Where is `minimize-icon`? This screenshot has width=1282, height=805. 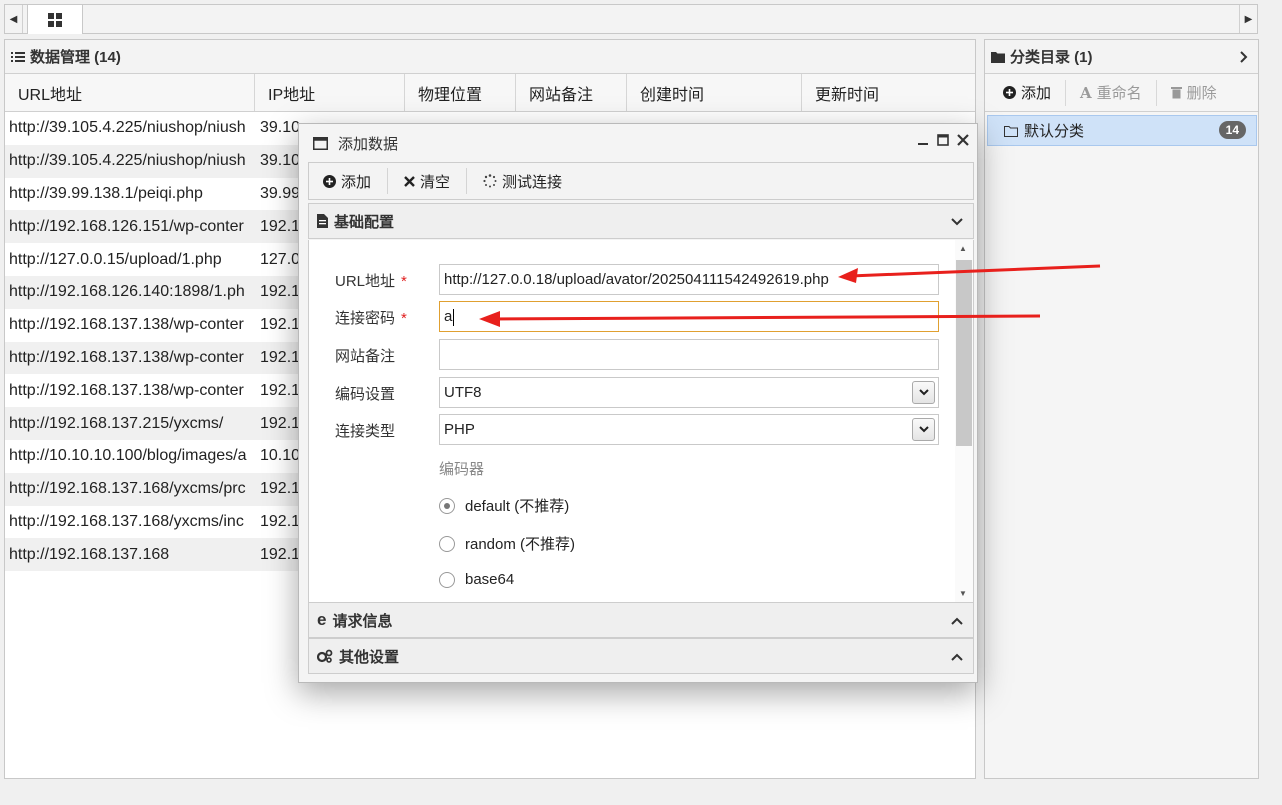 minimize-icon is located at coordinates (923, 140).